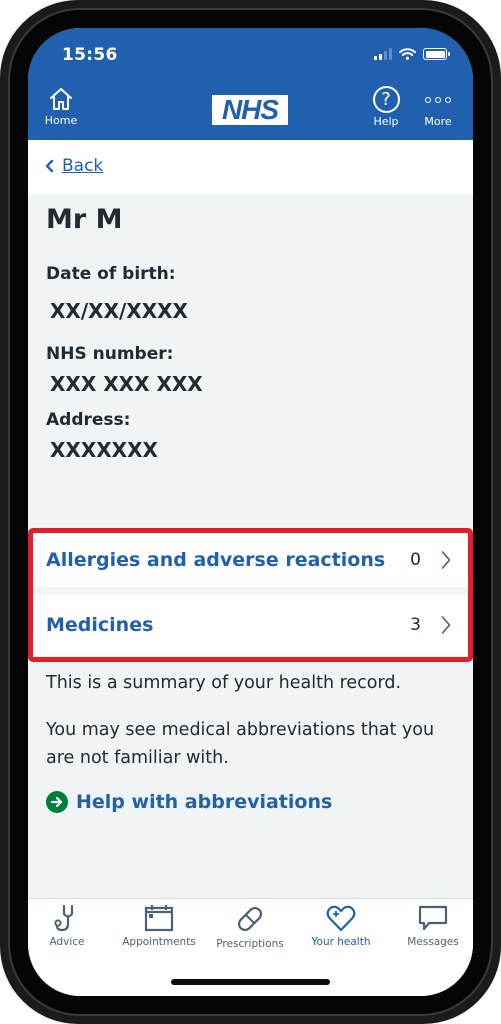 The width and height of the screenshot is (501, 1024). I want to click on heart-plus-icon, so click(341, 918).